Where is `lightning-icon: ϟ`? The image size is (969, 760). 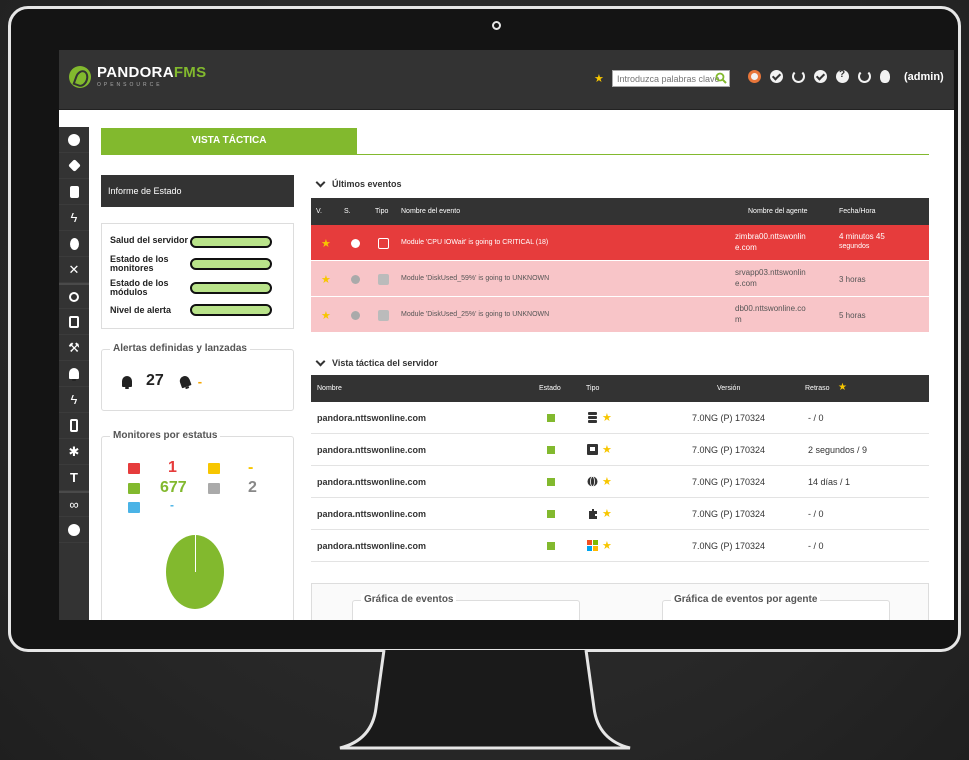 lightning-icon: ϟ is located at coordinates (74, 217).